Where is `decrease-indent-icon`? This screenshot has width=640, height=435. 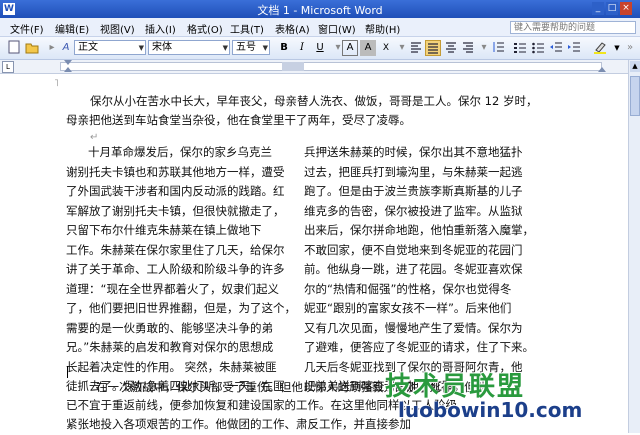
decrease-indent-icon is located at coordinates (556, 48).